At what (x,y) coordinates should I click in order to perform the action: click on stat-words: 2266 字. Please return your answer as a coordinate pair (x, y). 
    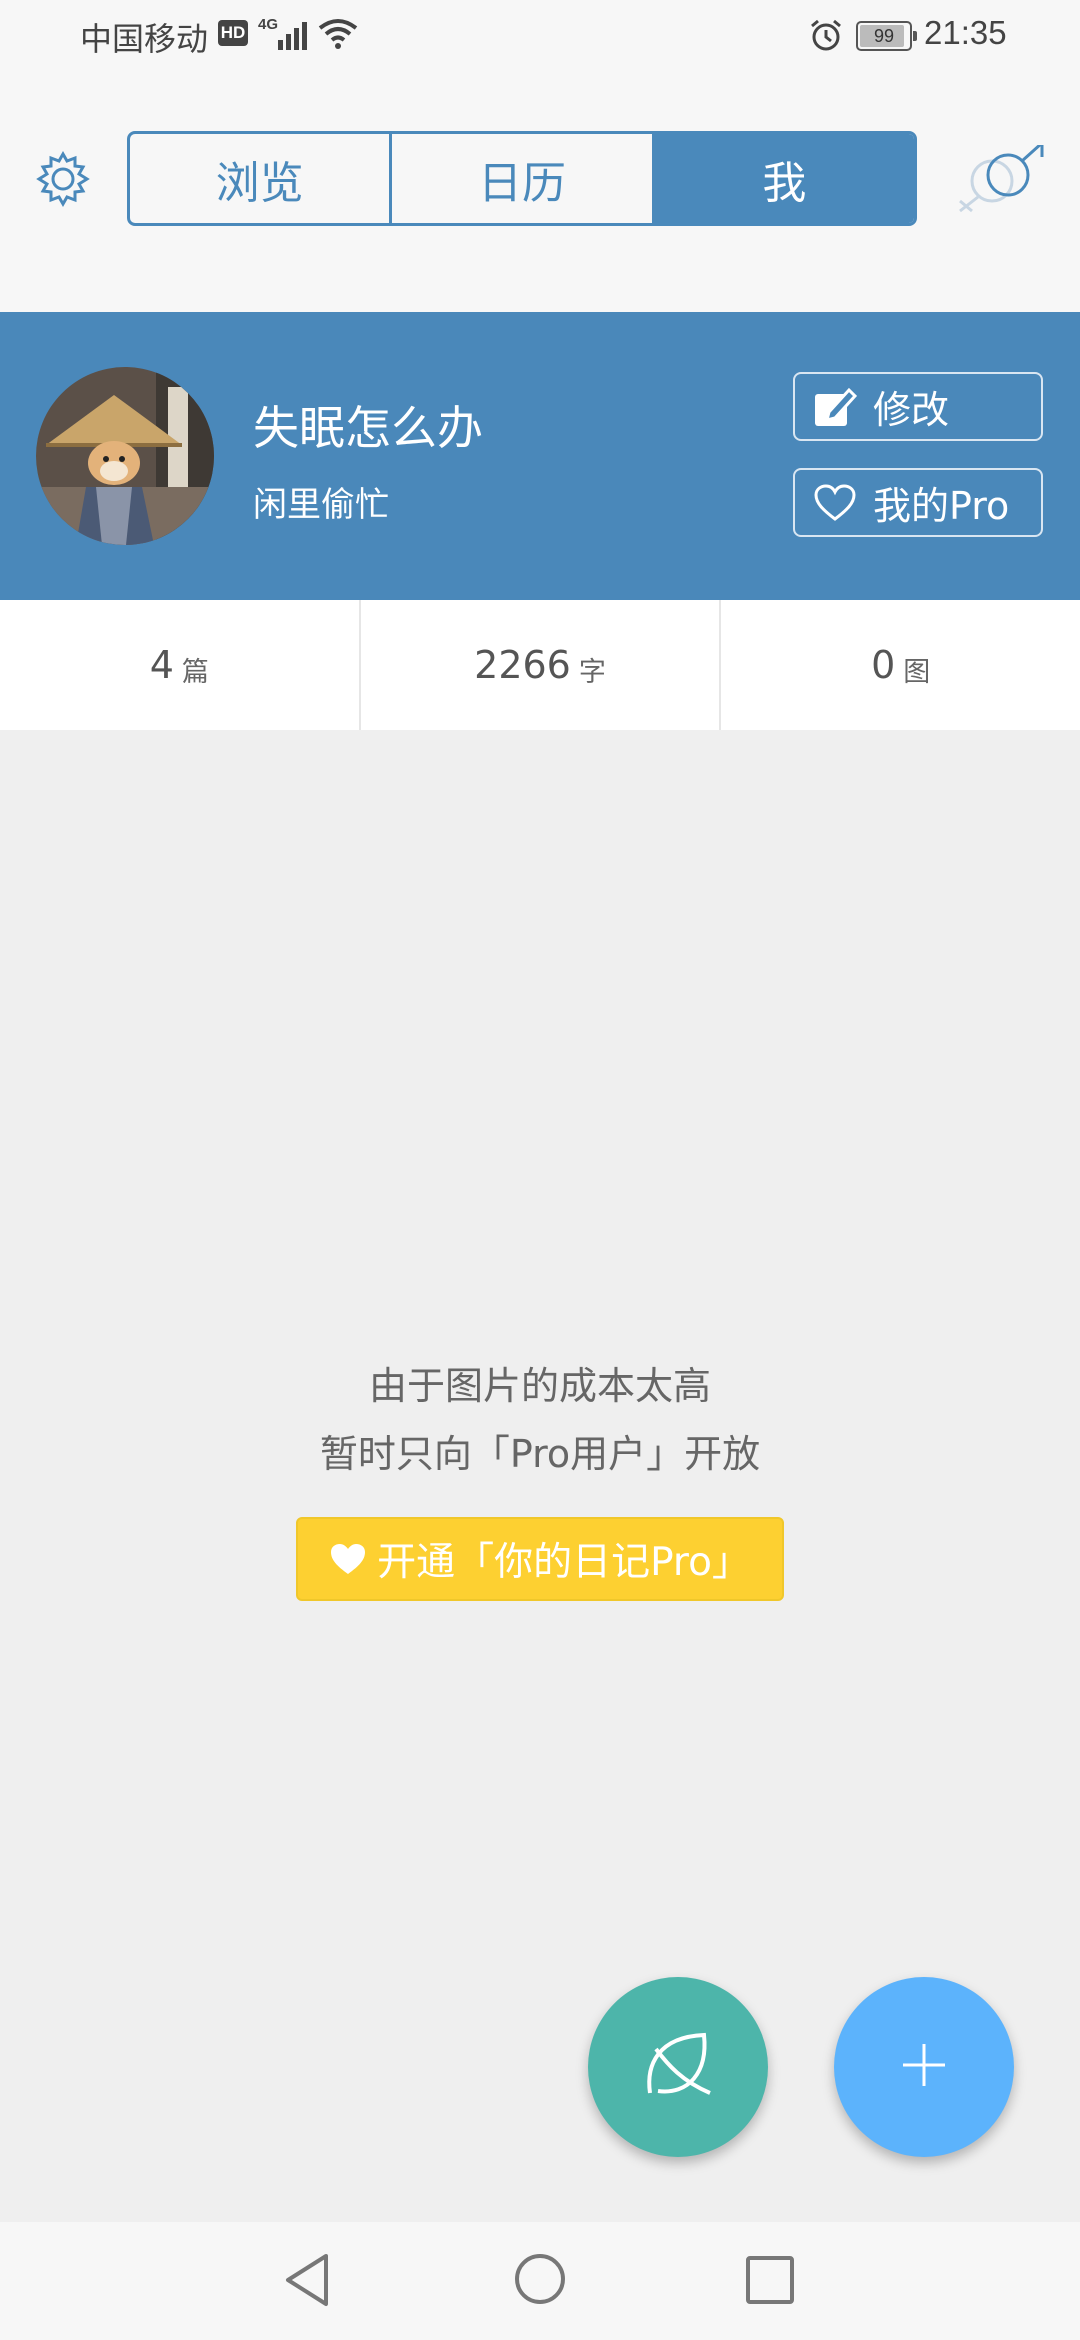
    Looking at the image, I should click on (539, 665).